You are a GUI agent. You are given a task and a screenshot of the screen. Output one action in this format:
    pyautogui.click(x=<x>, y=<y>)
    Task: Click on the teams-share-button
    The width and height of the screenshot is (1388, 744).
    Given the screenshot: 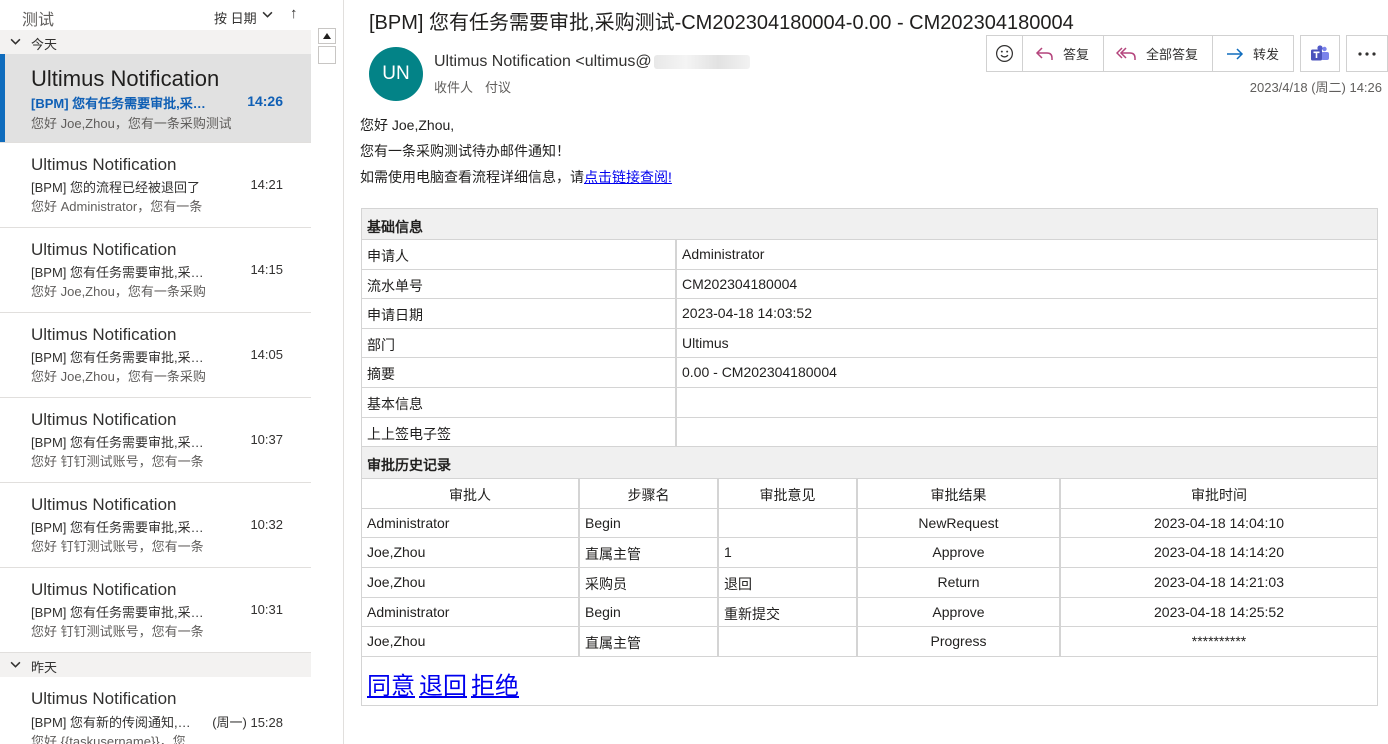 What is the action you would take?
    pyautogui.click(x=1320, y=53)
    